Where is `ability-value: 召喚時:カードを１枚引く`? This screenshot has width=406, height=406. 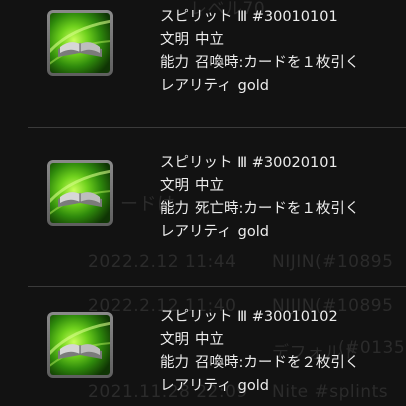
ability-value: 召喚時:カードを１枚引く is located at coordinates (277, 63).